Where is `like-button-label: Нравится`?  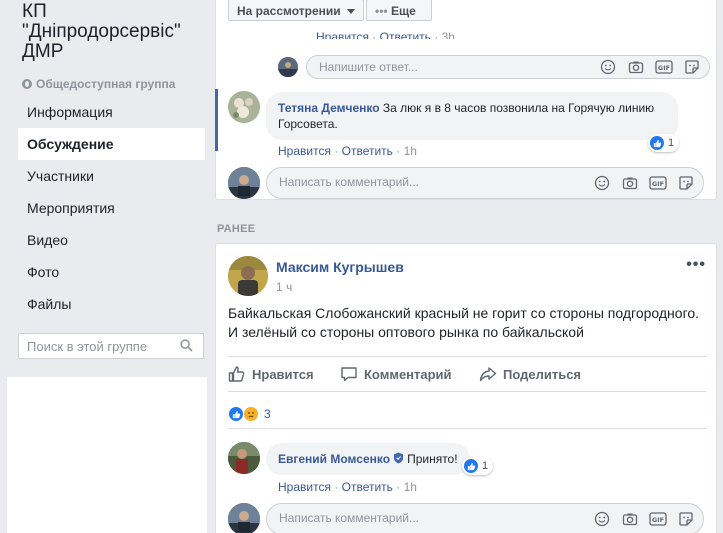
like-button-label: Нравится is located at coordinates (283, 374).